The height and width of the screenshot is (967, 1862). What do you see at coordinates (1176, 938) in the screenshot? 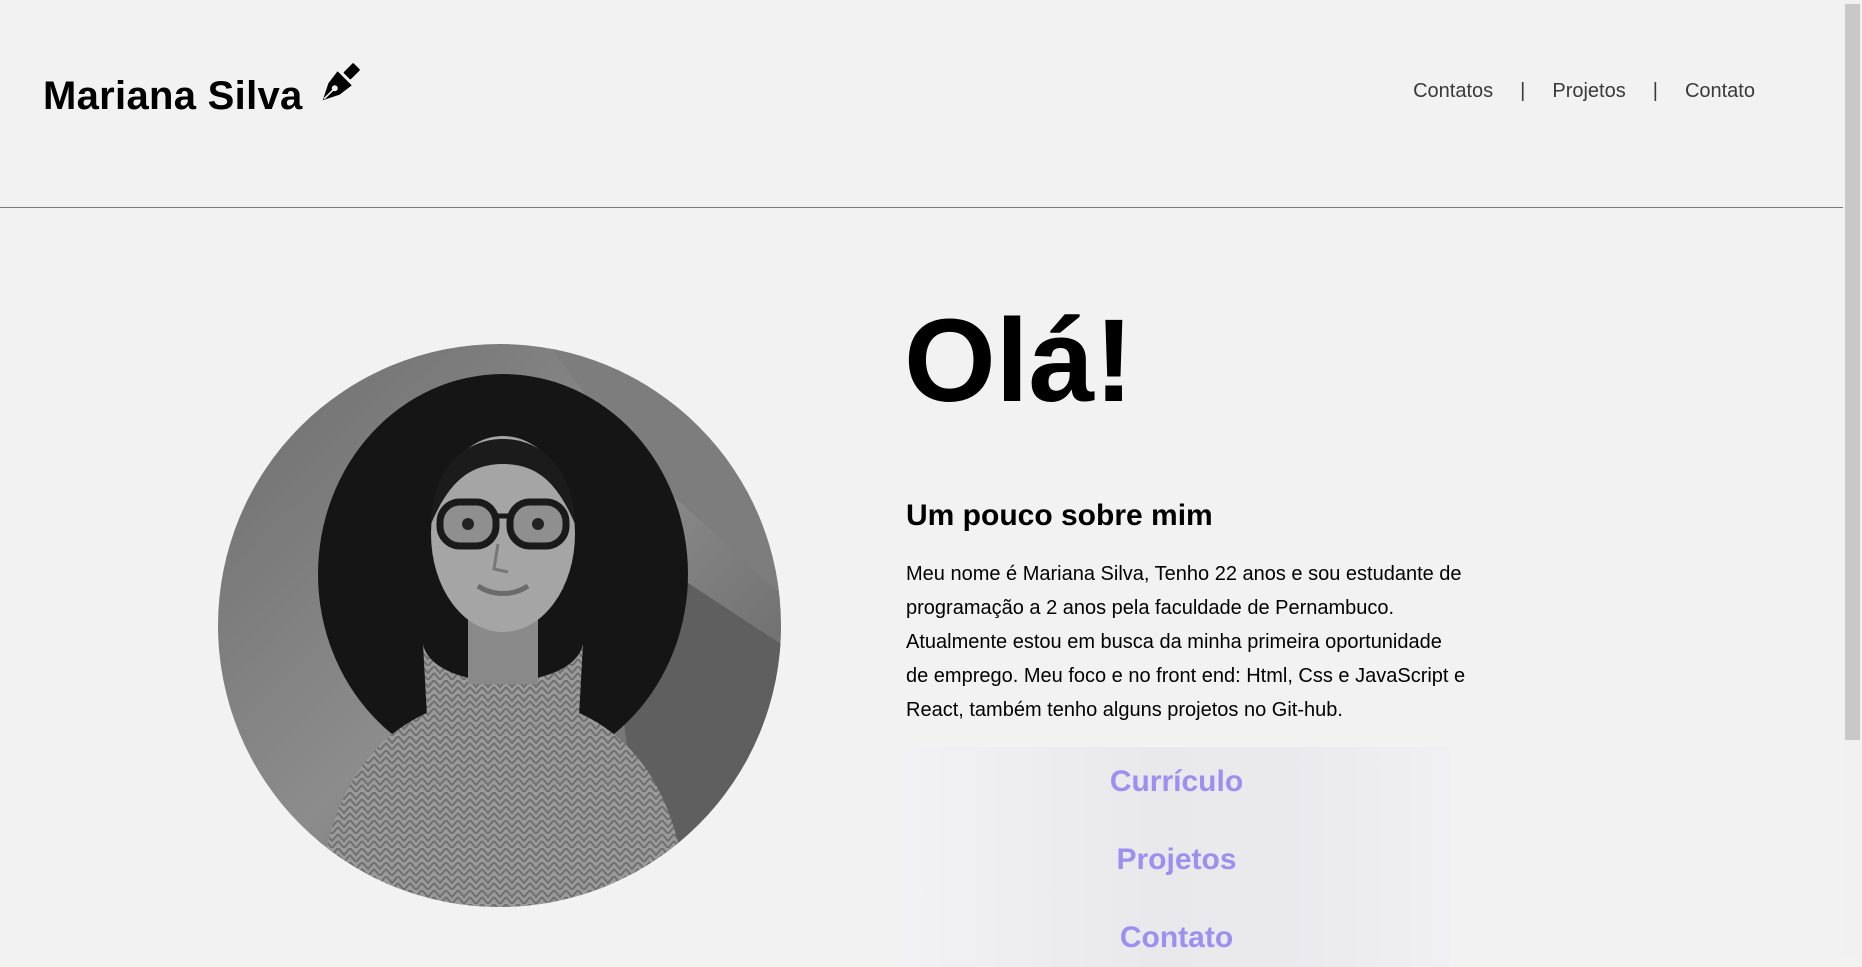
I see `link-contato: Contato` at bounding box center [1176, 938].